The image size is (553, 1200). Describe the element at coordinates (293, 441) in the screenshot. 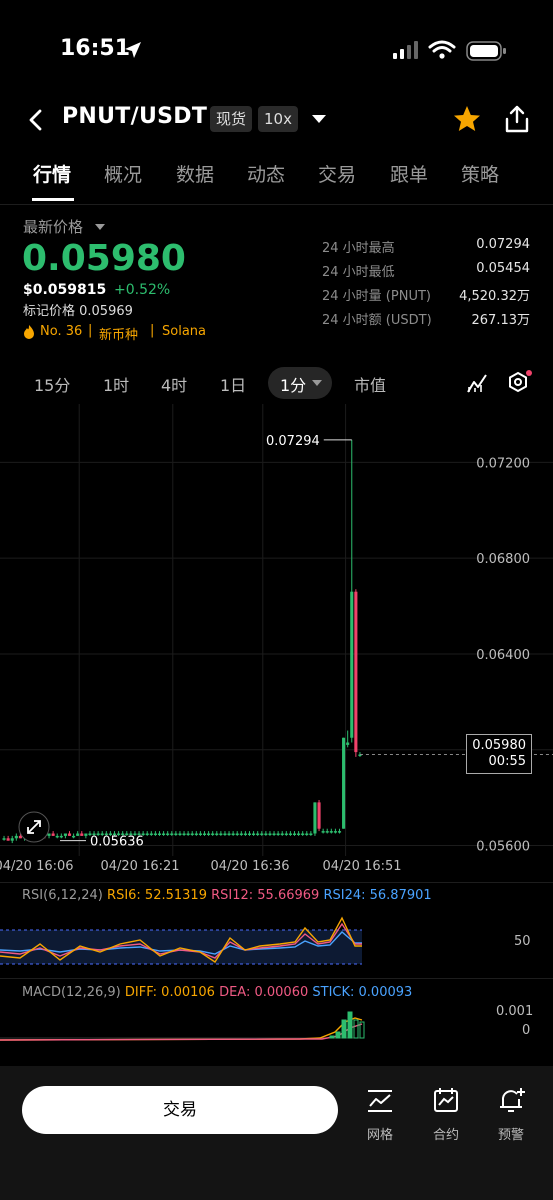

I see `high-marker-label: 0.07294` at that location.